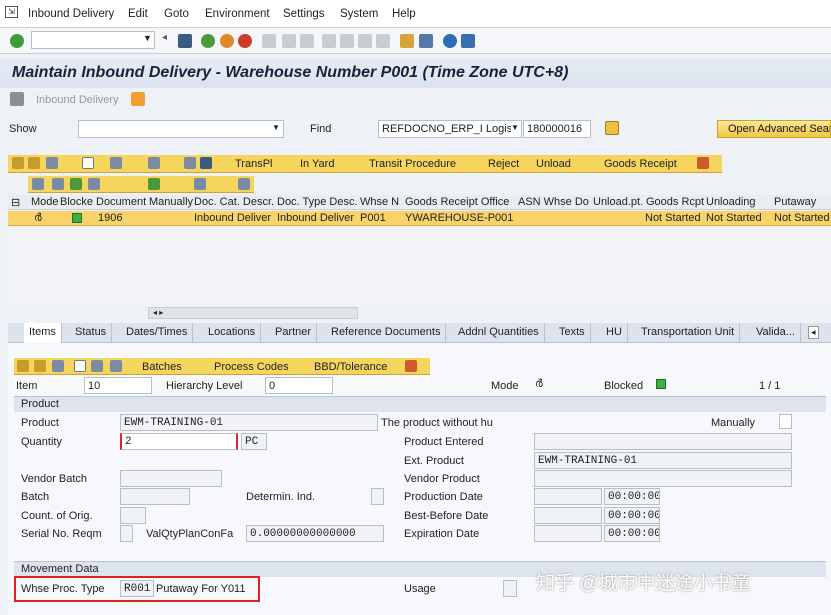 The height and width of the screenshot is (615, 831). What do you see at coordinates (171, 478) in the screenshot?
I see `vendor-batch-field` at bounding box center [171, 478].